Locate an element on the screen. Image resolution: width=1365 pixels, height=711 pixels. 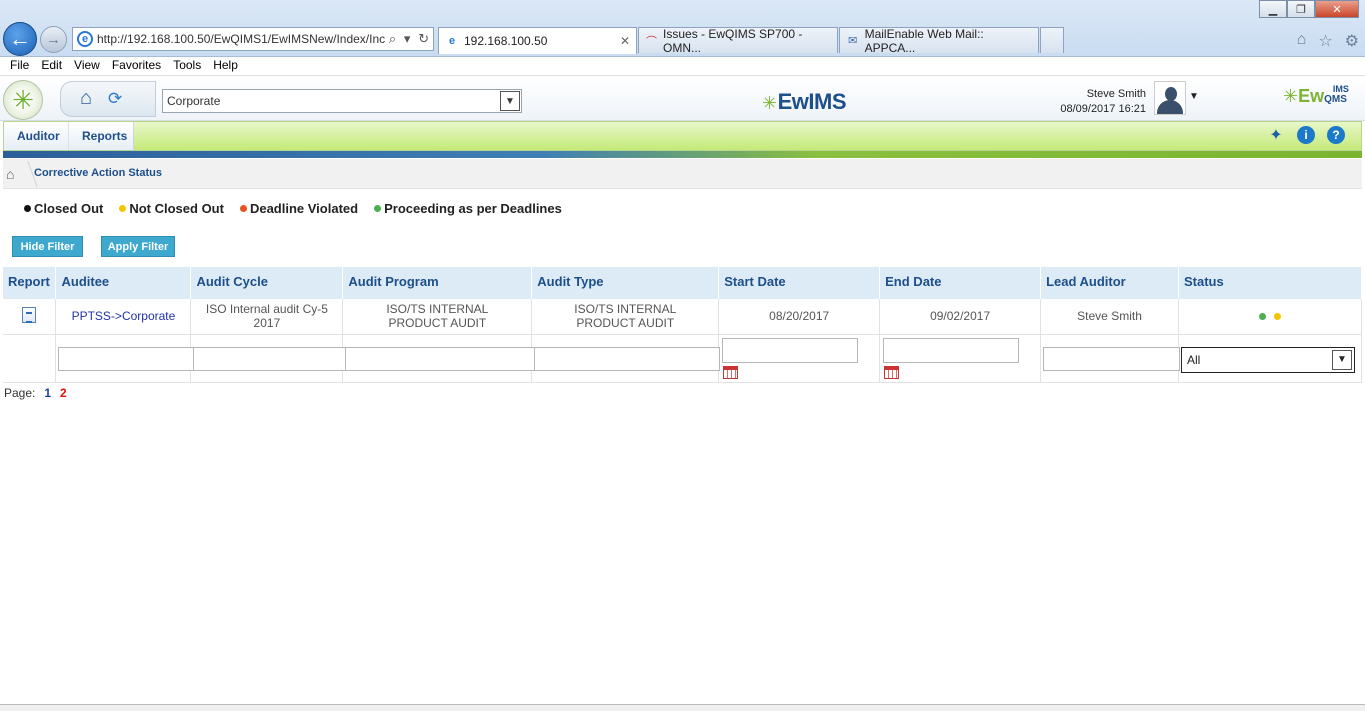
report-cell is located at coordinates (30, 317).